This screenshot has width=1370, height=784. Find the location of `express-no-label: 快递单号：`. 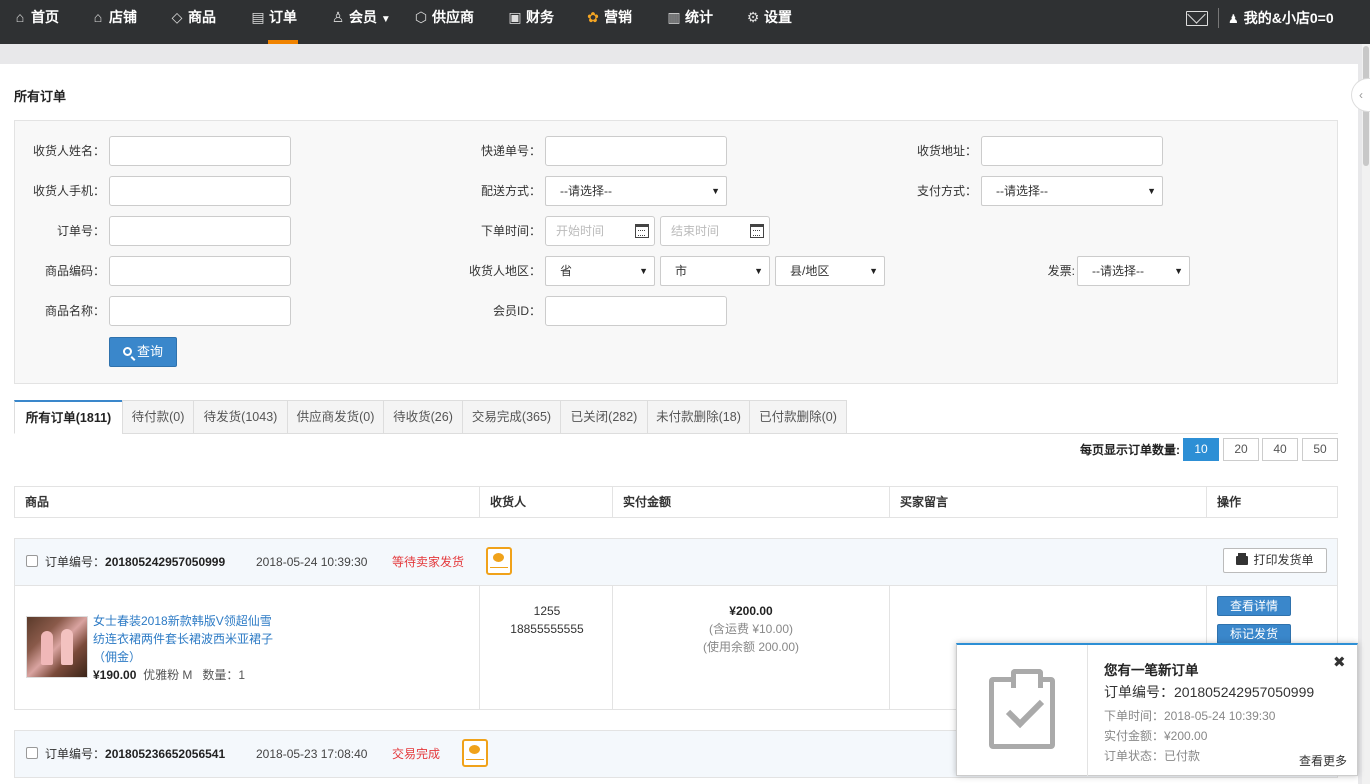

express-no-label: 快递单号： is located at coordinates (510, 151).